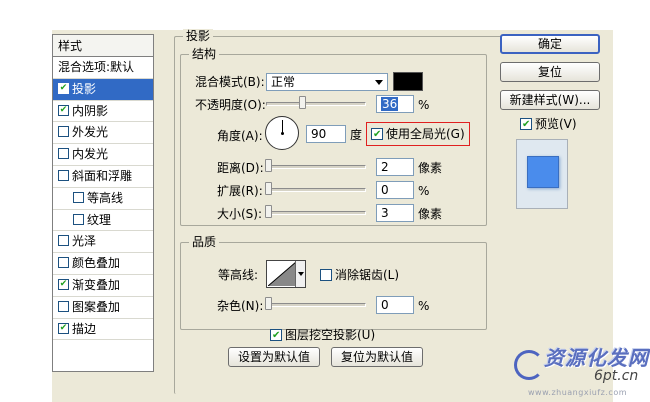  I want to click on style-item: 渐变叠加, so click(103, 286).